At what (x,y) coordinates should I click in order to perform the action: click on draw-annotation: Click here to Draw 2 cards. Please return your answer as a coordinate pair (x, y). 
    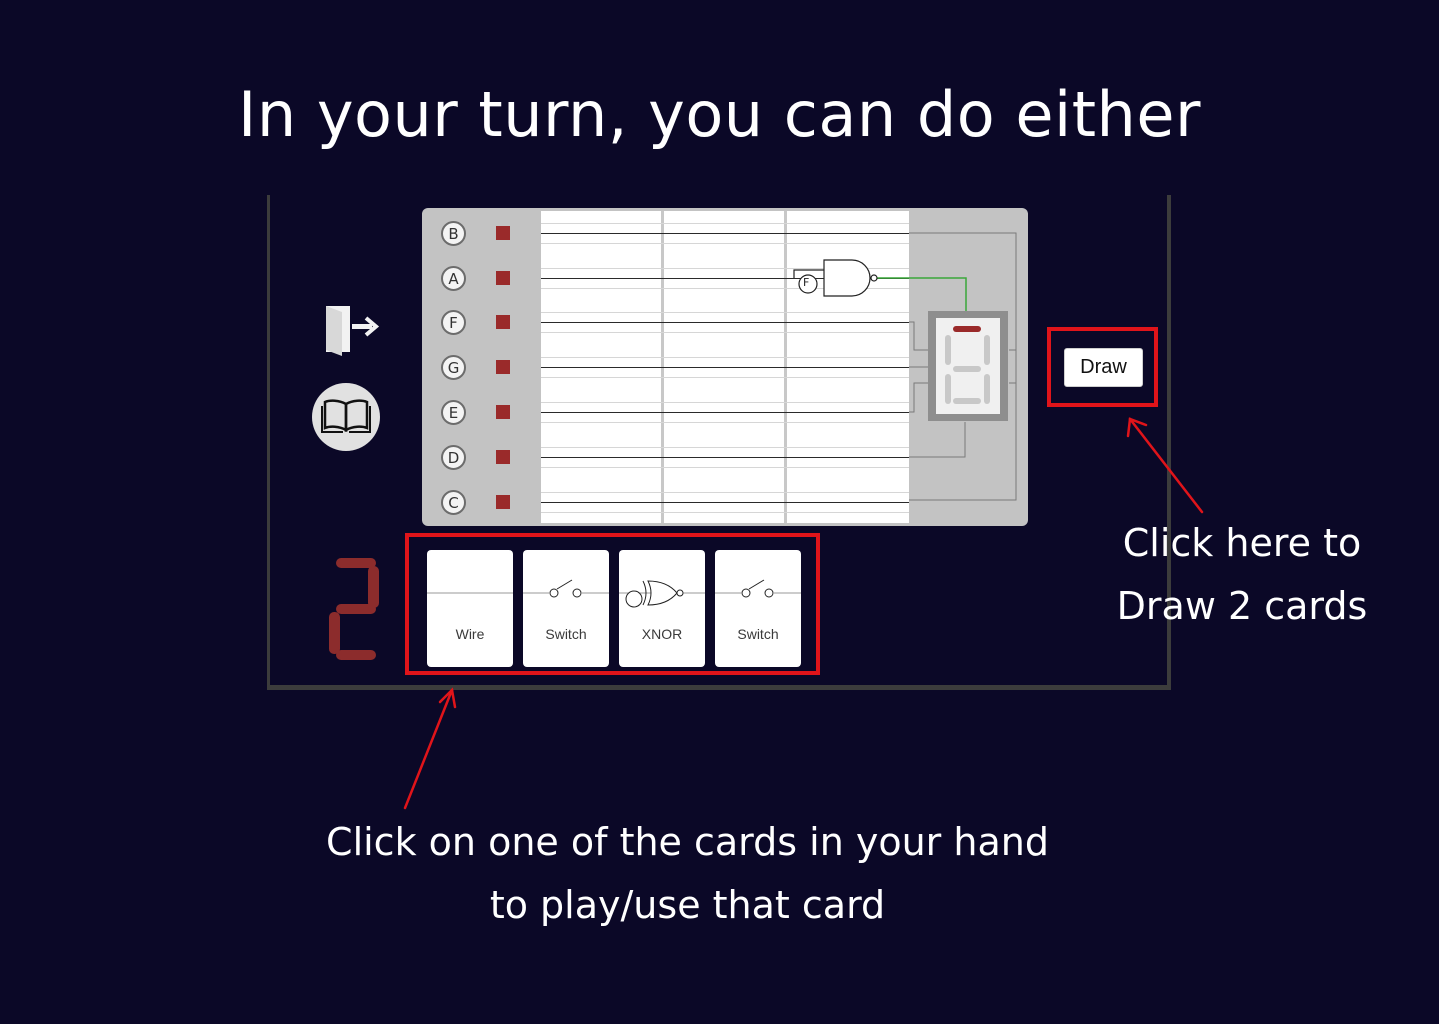
    Looking at the image, I should click on (1242, 575).